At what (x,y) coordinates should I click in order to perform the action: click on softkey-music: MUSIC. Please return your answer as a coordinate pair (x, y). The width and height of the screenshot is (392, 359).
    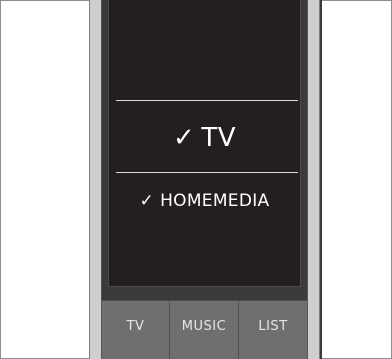
    Looking at the image, I should click on (204, 330).